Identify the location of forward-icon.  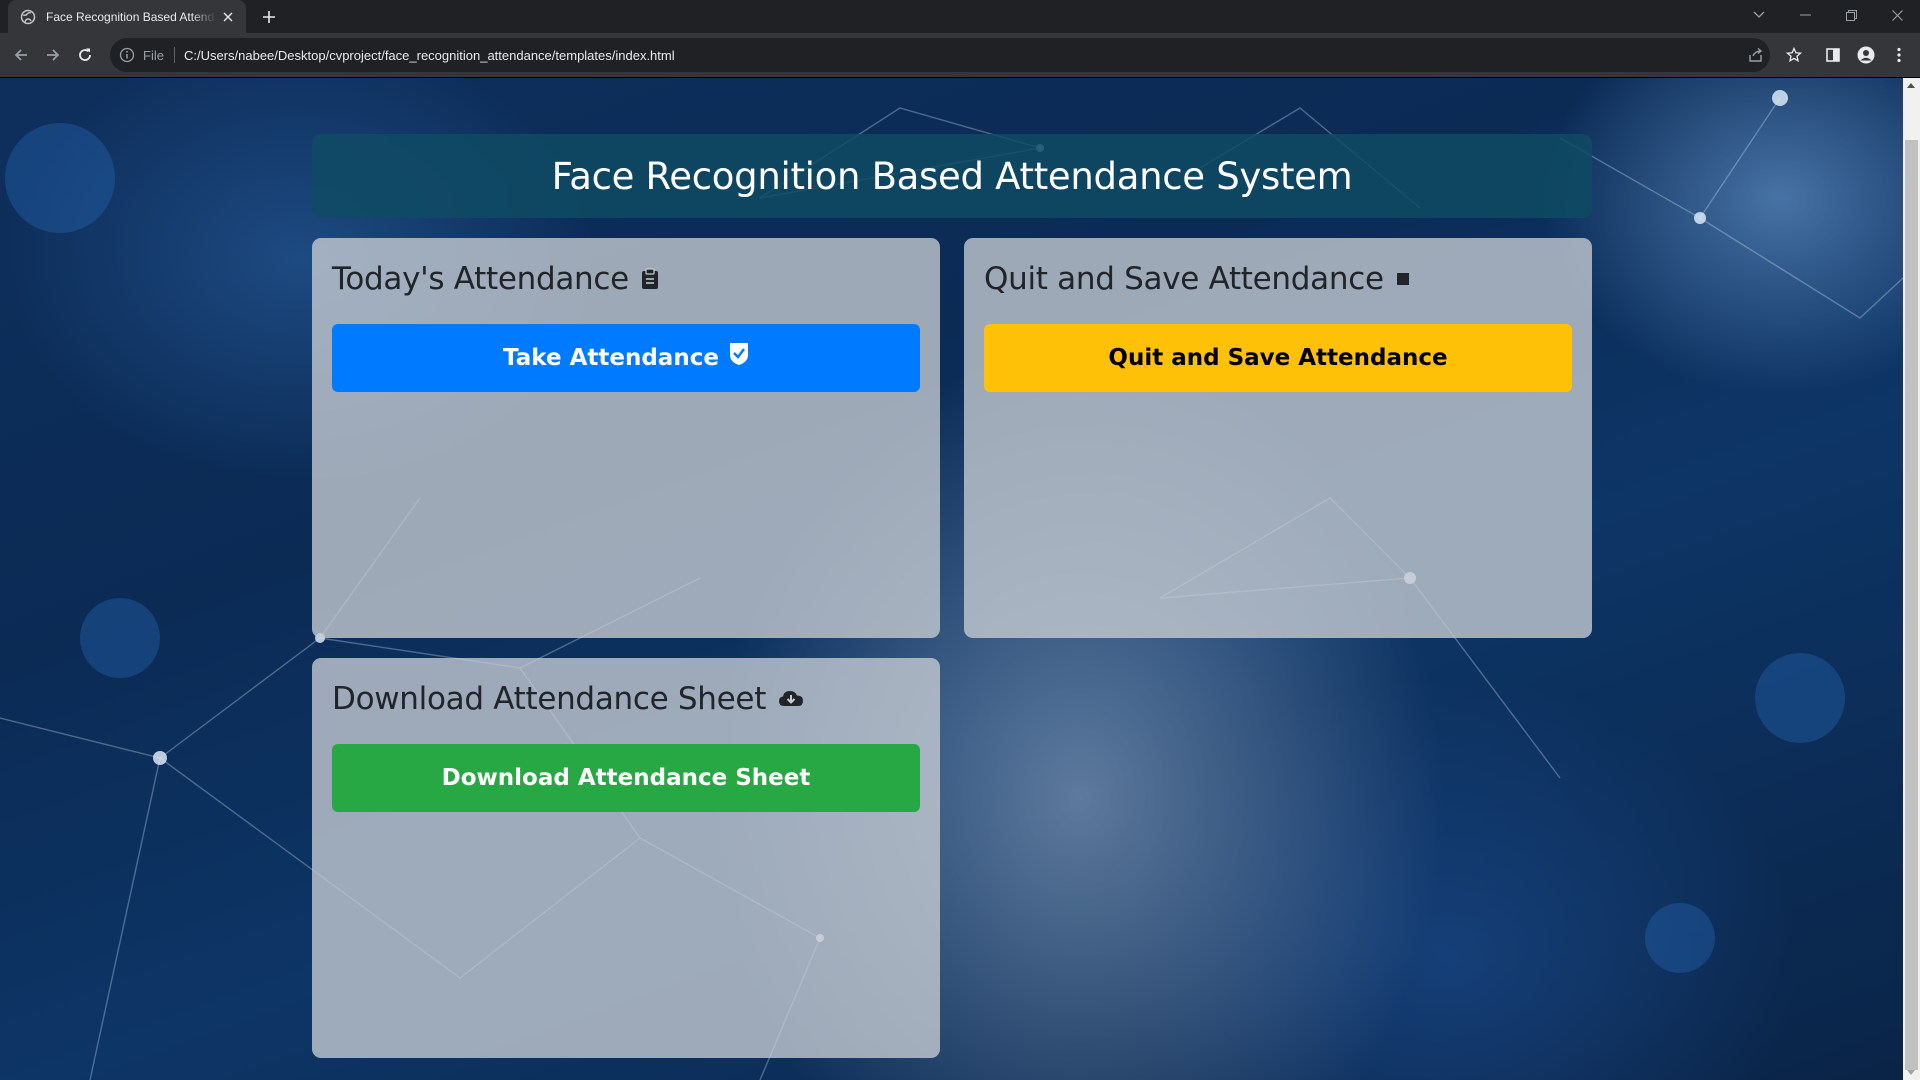
(53, 55).